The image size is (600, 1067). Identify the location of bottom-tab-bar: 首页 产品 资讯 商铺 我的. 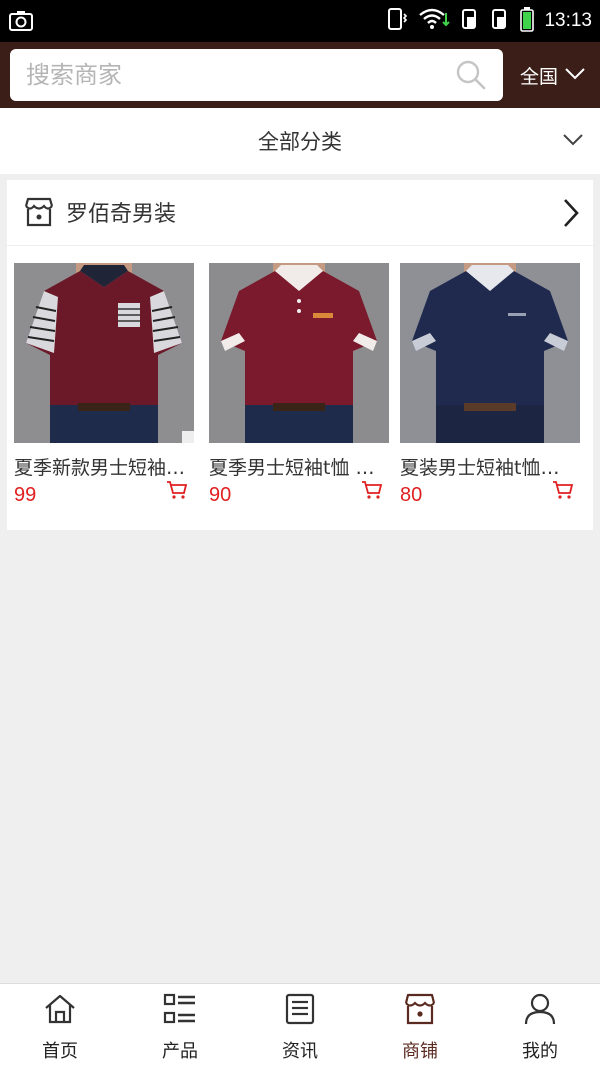
(300, 1025).